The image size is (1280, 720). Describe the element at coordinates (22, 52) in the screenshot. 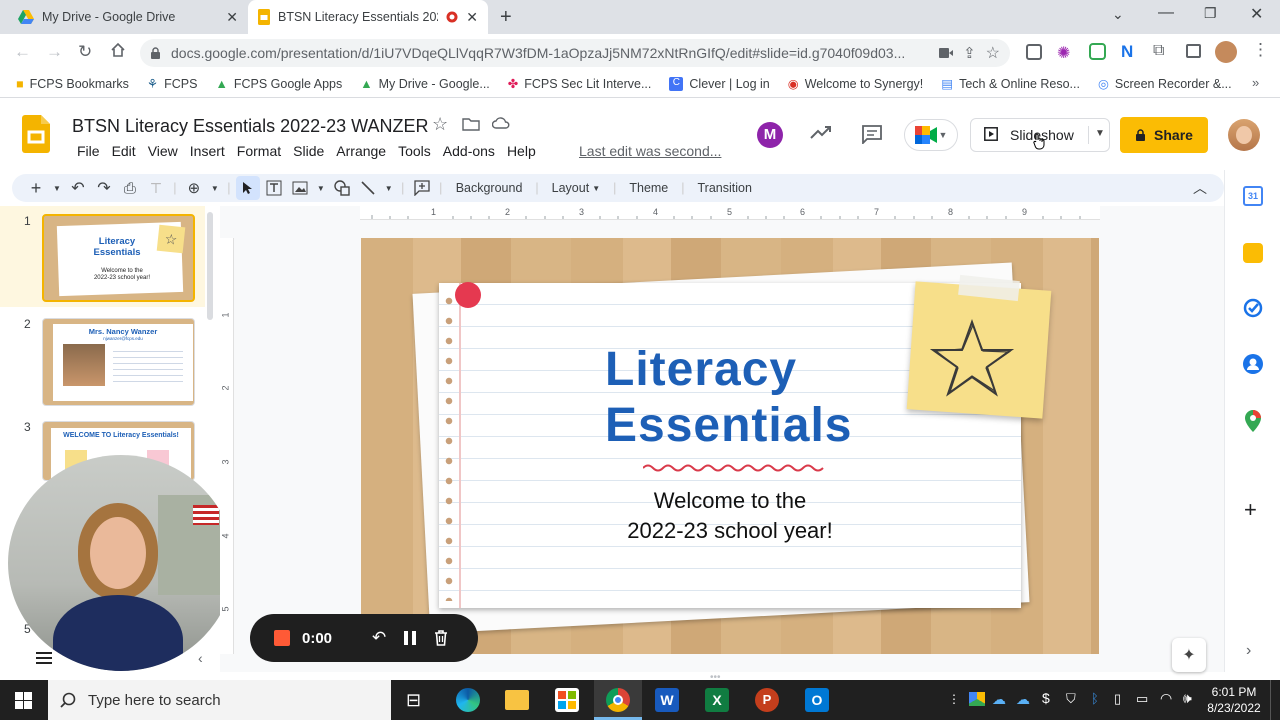

I see `back-arrow-icon: ←` at that location.